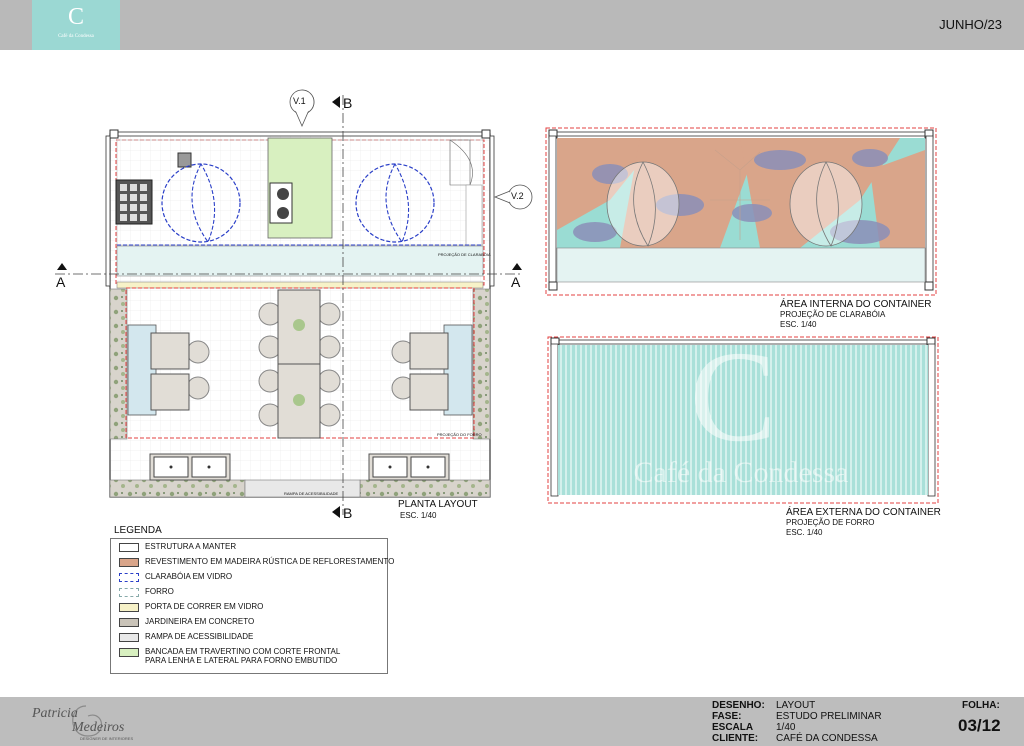 The width and height of the screenshot is (1024, 746). Describe the element at coordinates (464, 254) in the screenshot. I see `note-skylight-projection: PROJEÇÃO DE CLARABÓIA` at that location.